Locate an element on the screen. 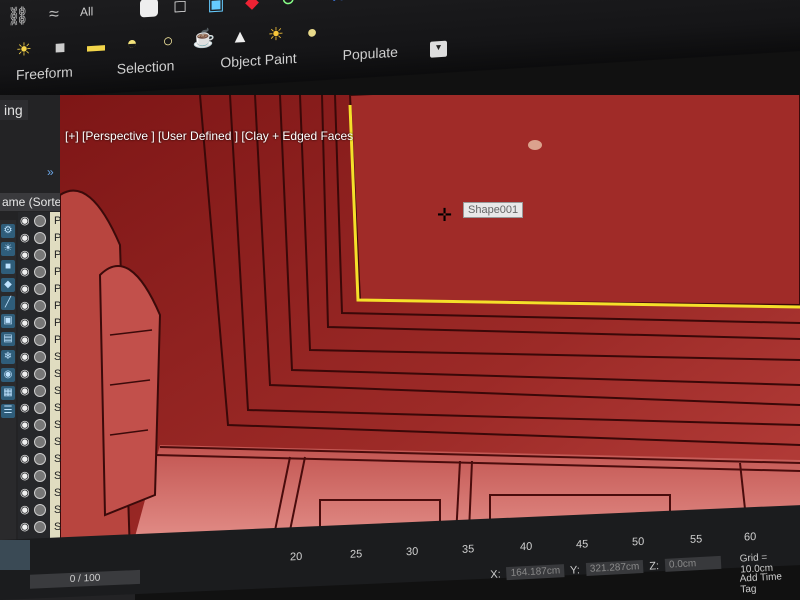  frame-counter: 0 / 100 is located at coordinates (85, 579).